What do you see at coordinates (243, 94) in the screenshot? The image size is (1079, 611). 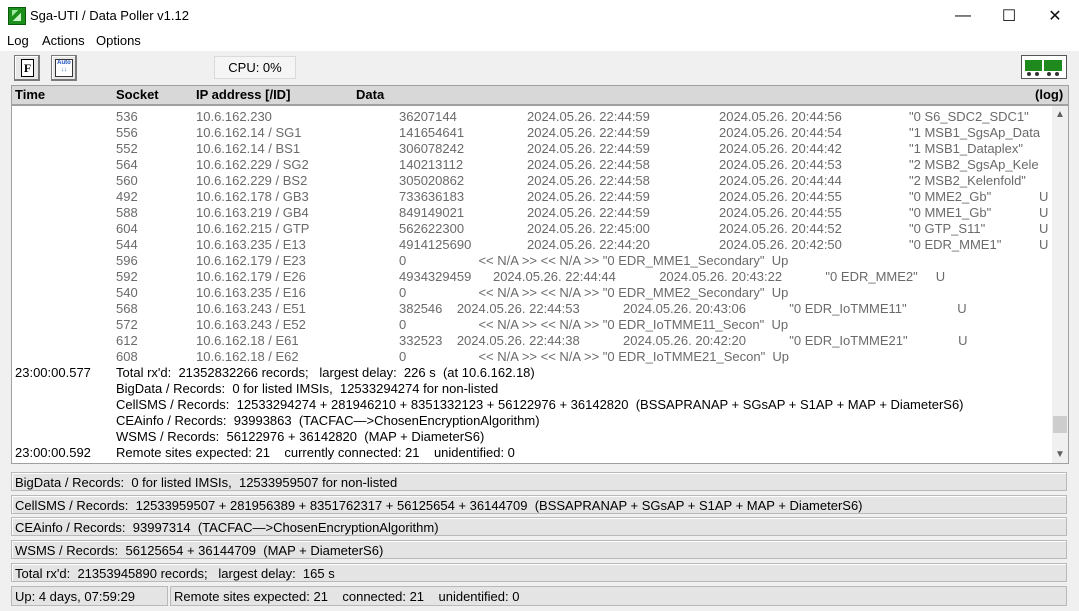 I see `header-ip: IP address [/ID]` at bounding box center [243, 94].